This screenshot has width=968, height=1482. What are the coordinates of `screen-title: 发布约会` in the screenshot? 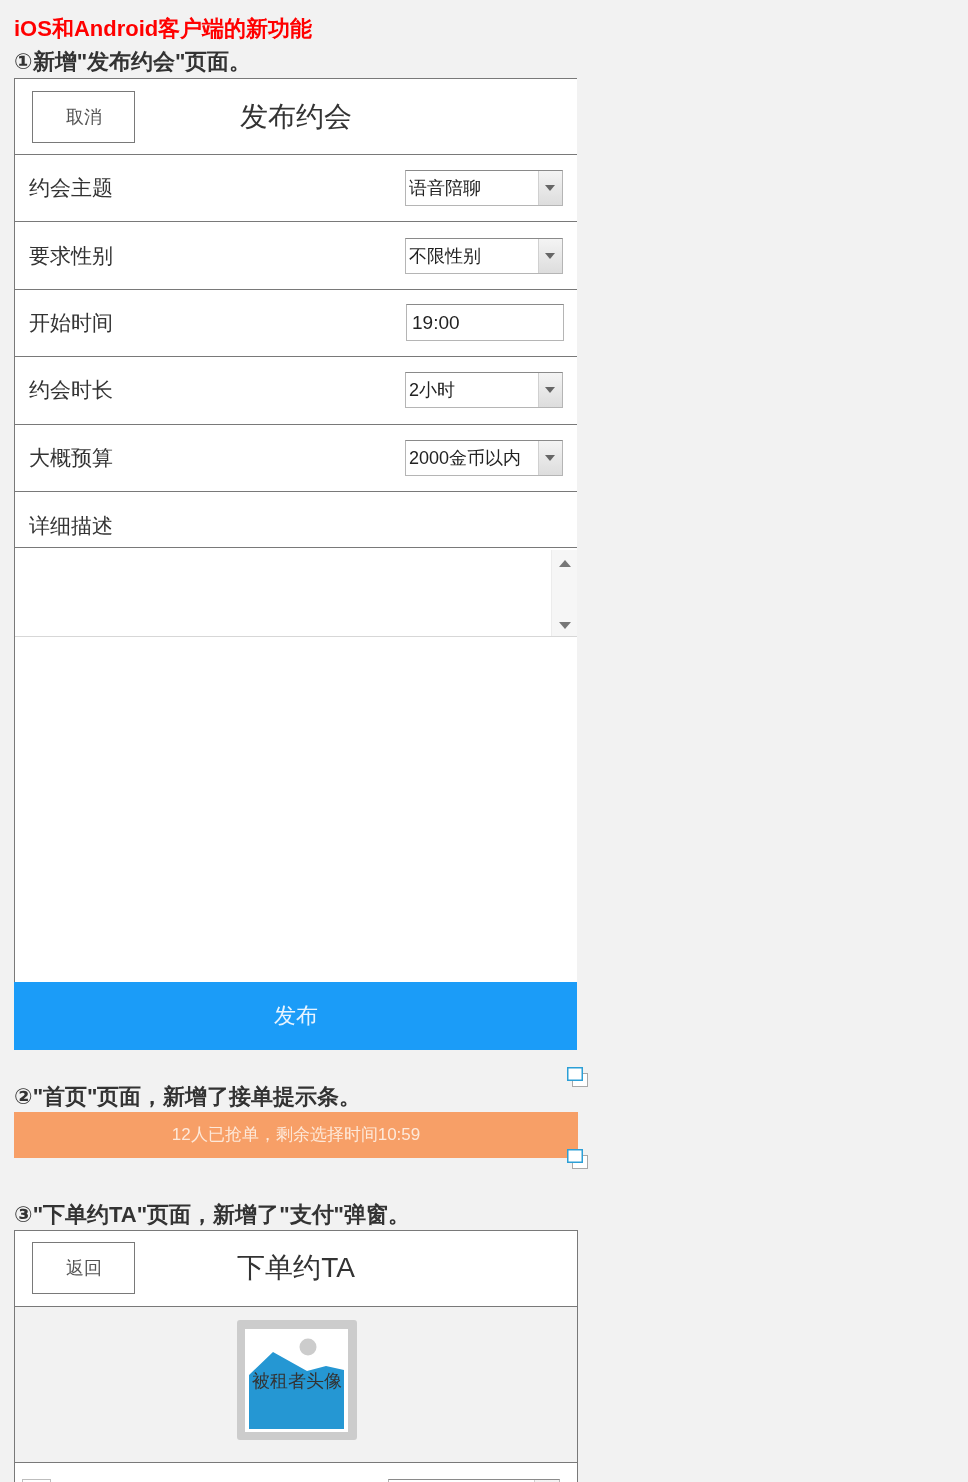 It's located at (296, 116).